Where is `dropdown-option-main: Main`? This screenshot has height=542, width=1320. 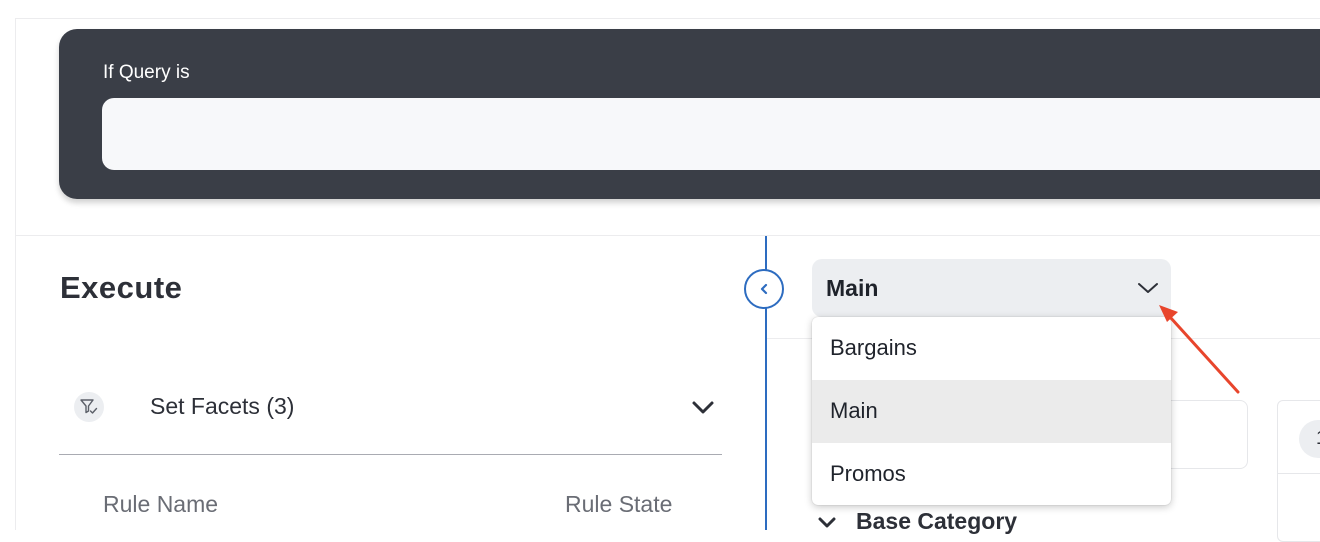
dropdown-option-main: Main is located at coordinates (991, 411).